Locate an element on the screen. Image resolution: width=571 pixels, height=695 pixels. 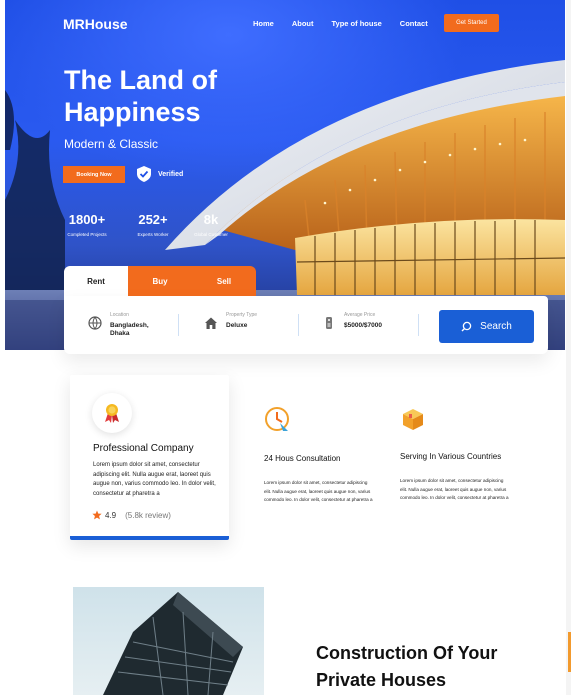
stat-value: 1800+ is located at coordinates (87, 219).